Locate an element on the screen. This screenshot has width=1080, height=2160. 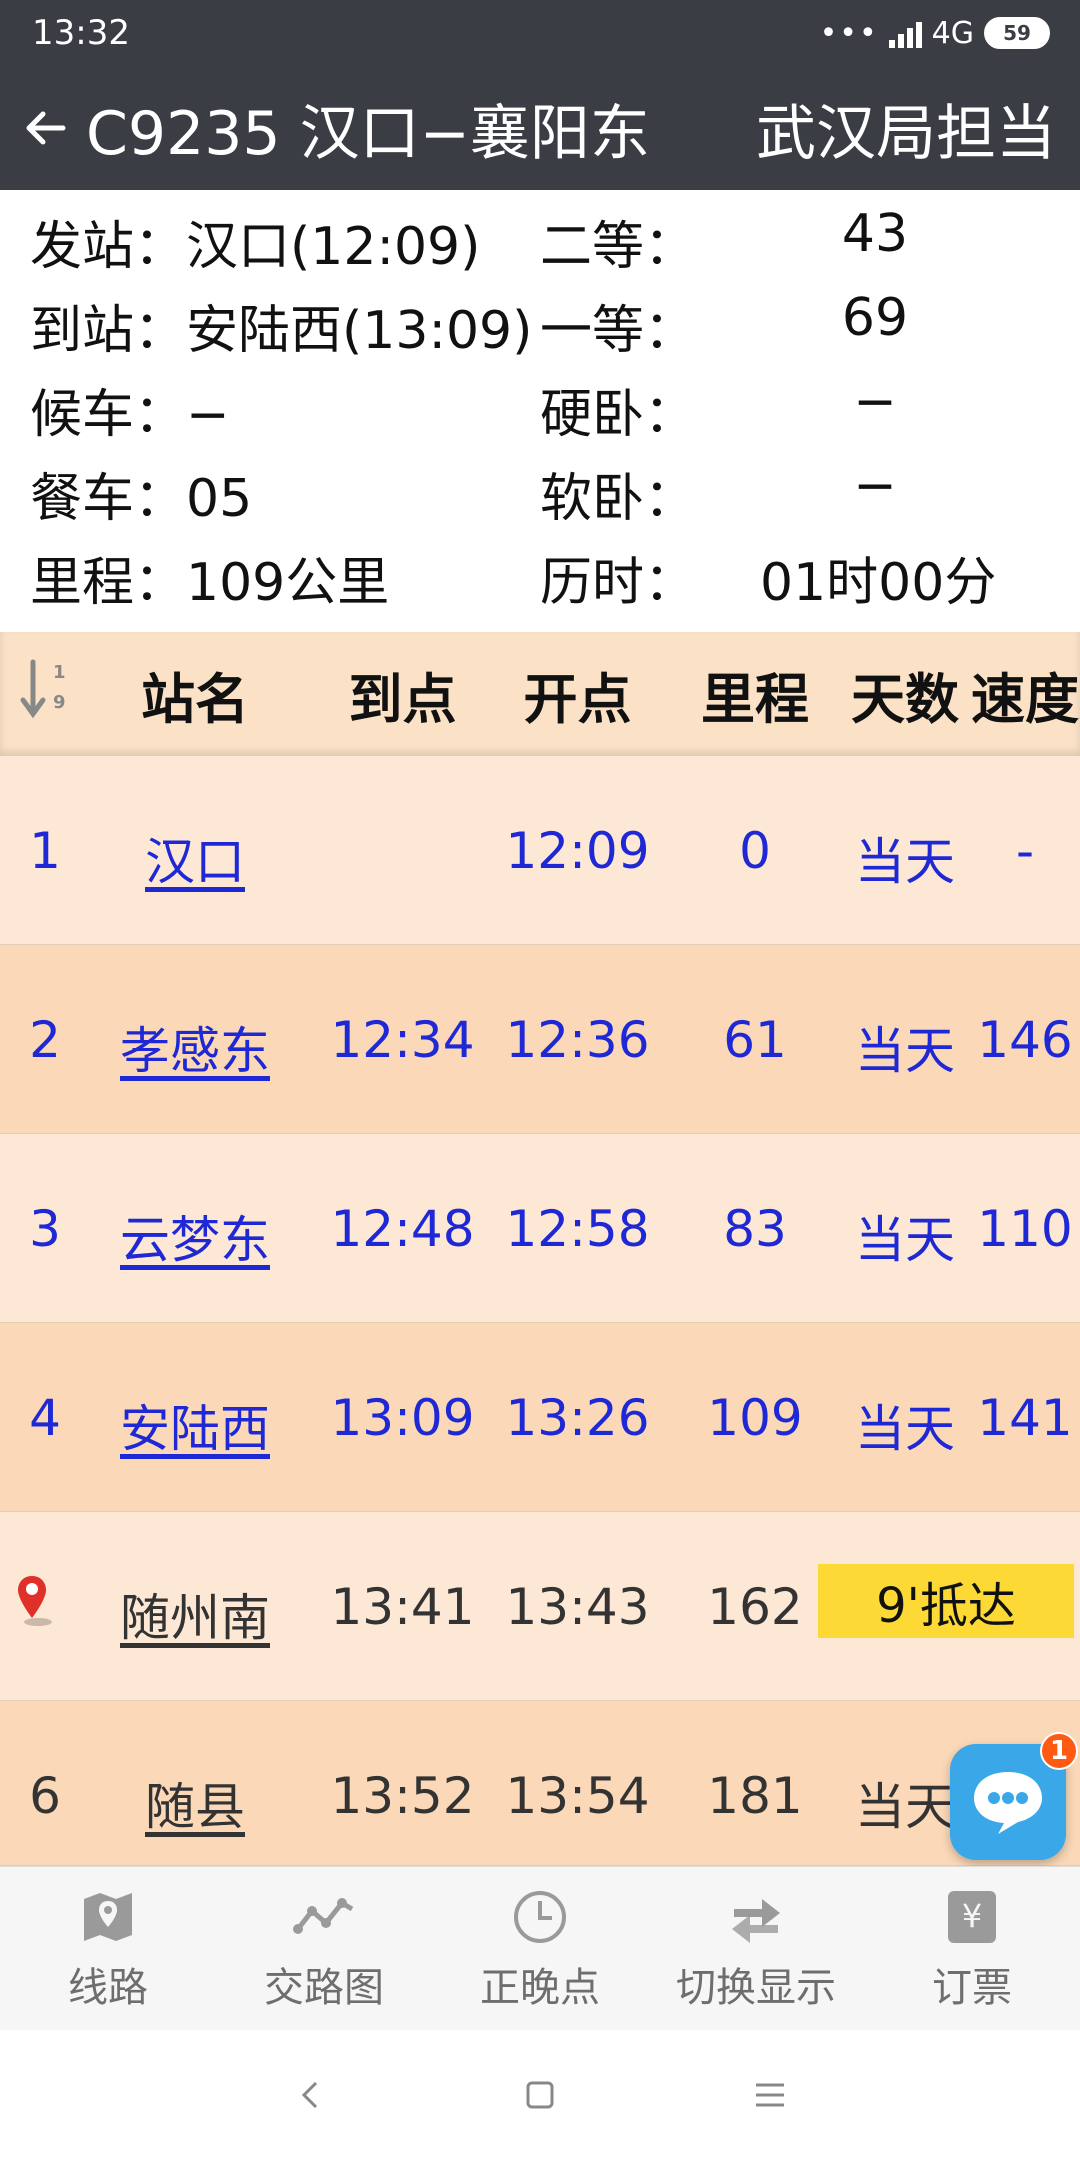
nav-route-chart: 交路图 is located at coordinates (324, 1948).